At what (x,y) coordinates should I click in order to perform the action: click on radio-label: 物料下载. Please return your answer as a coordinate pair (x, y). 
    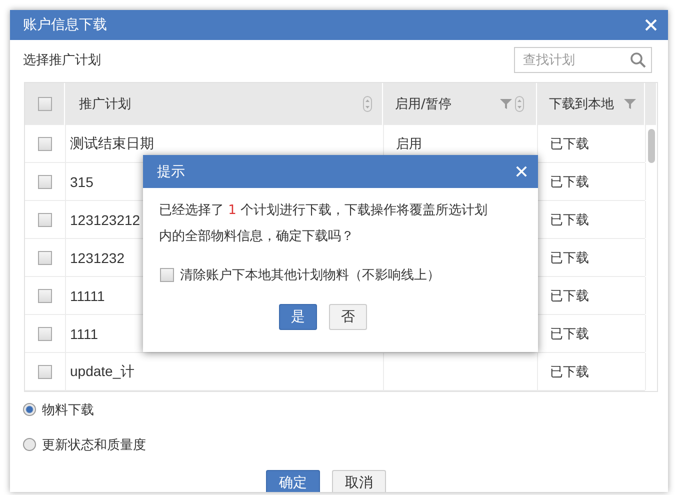
    Looking at the image, I should click on (68, 410).